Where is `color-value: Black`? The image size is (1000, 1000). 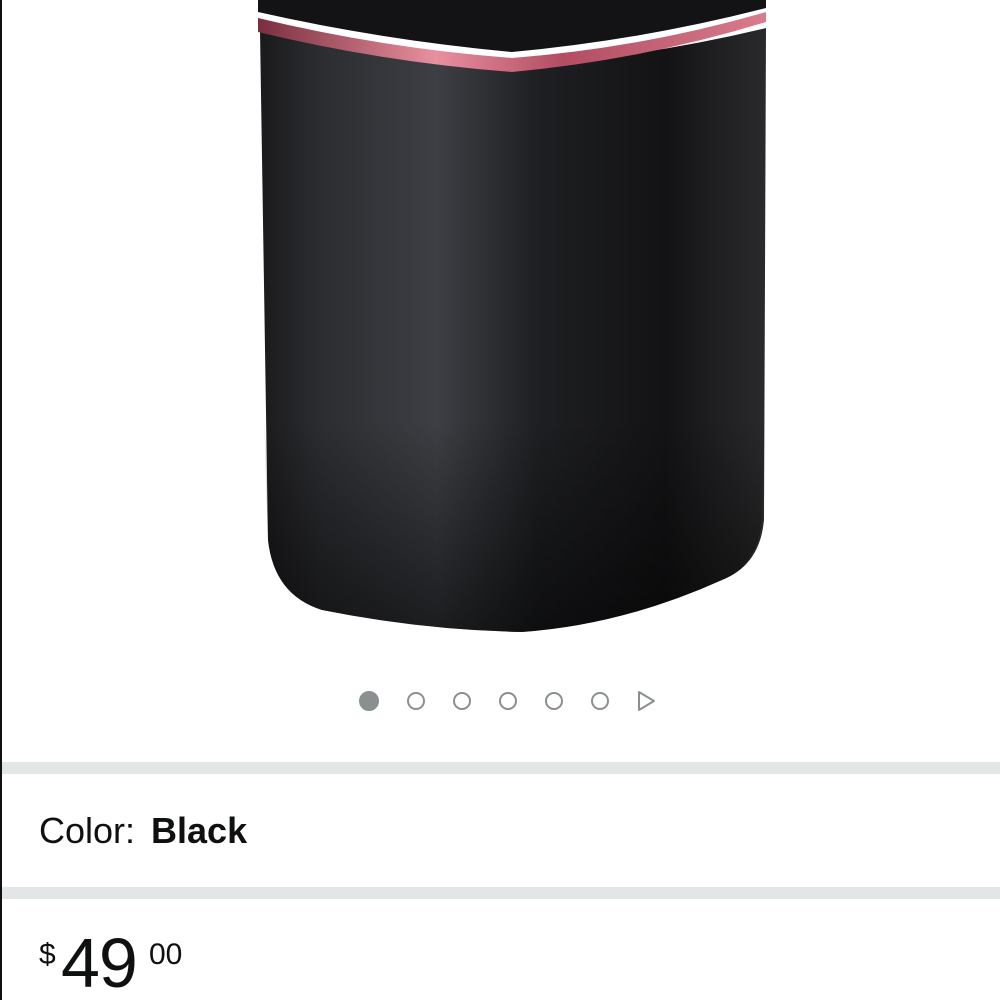
color-value: Black is located at coordinates (199, 830).